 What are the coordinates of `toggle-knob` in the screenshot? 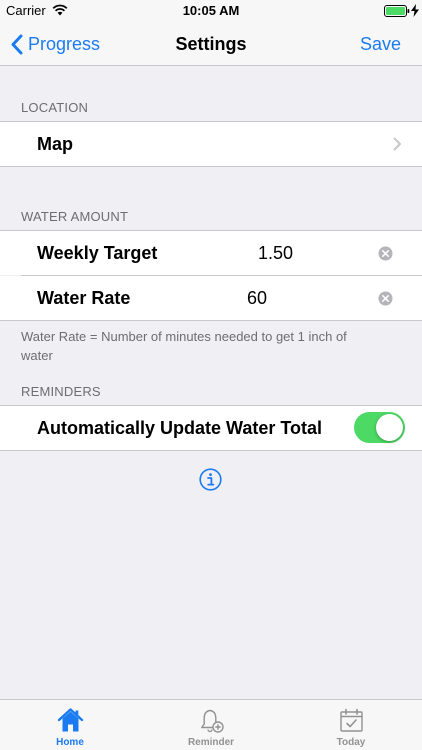 It's located at (389, 427).